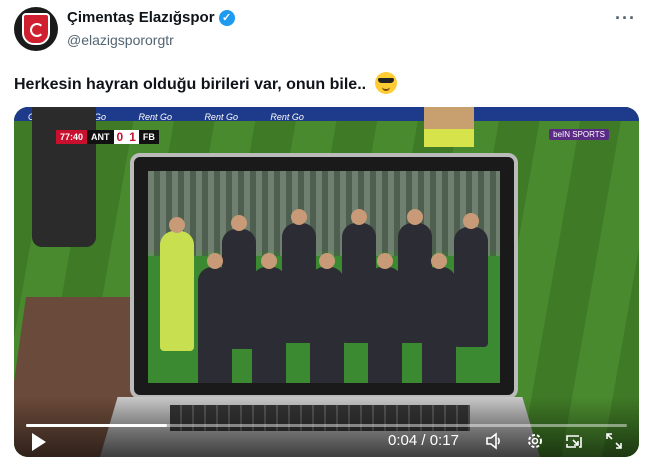 The image size is (654, 464). I want to click on home-score: 0, so click(120, 137).